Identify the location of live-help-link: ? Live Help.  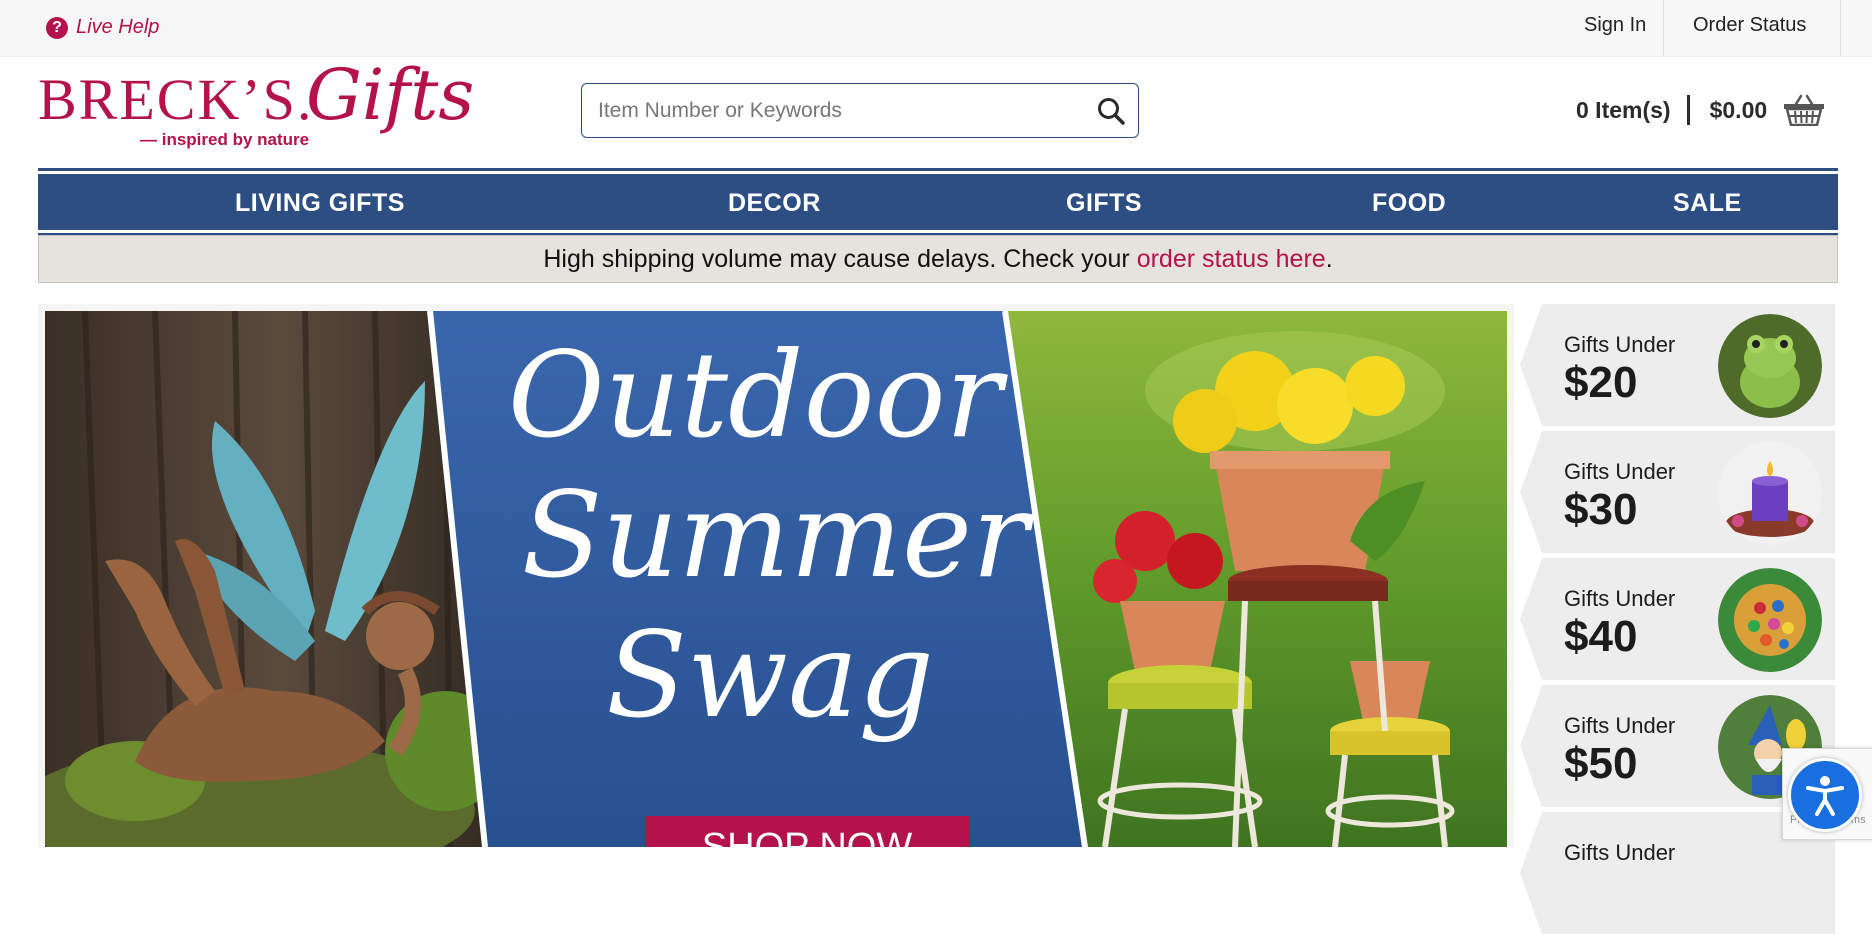
(102, 27).